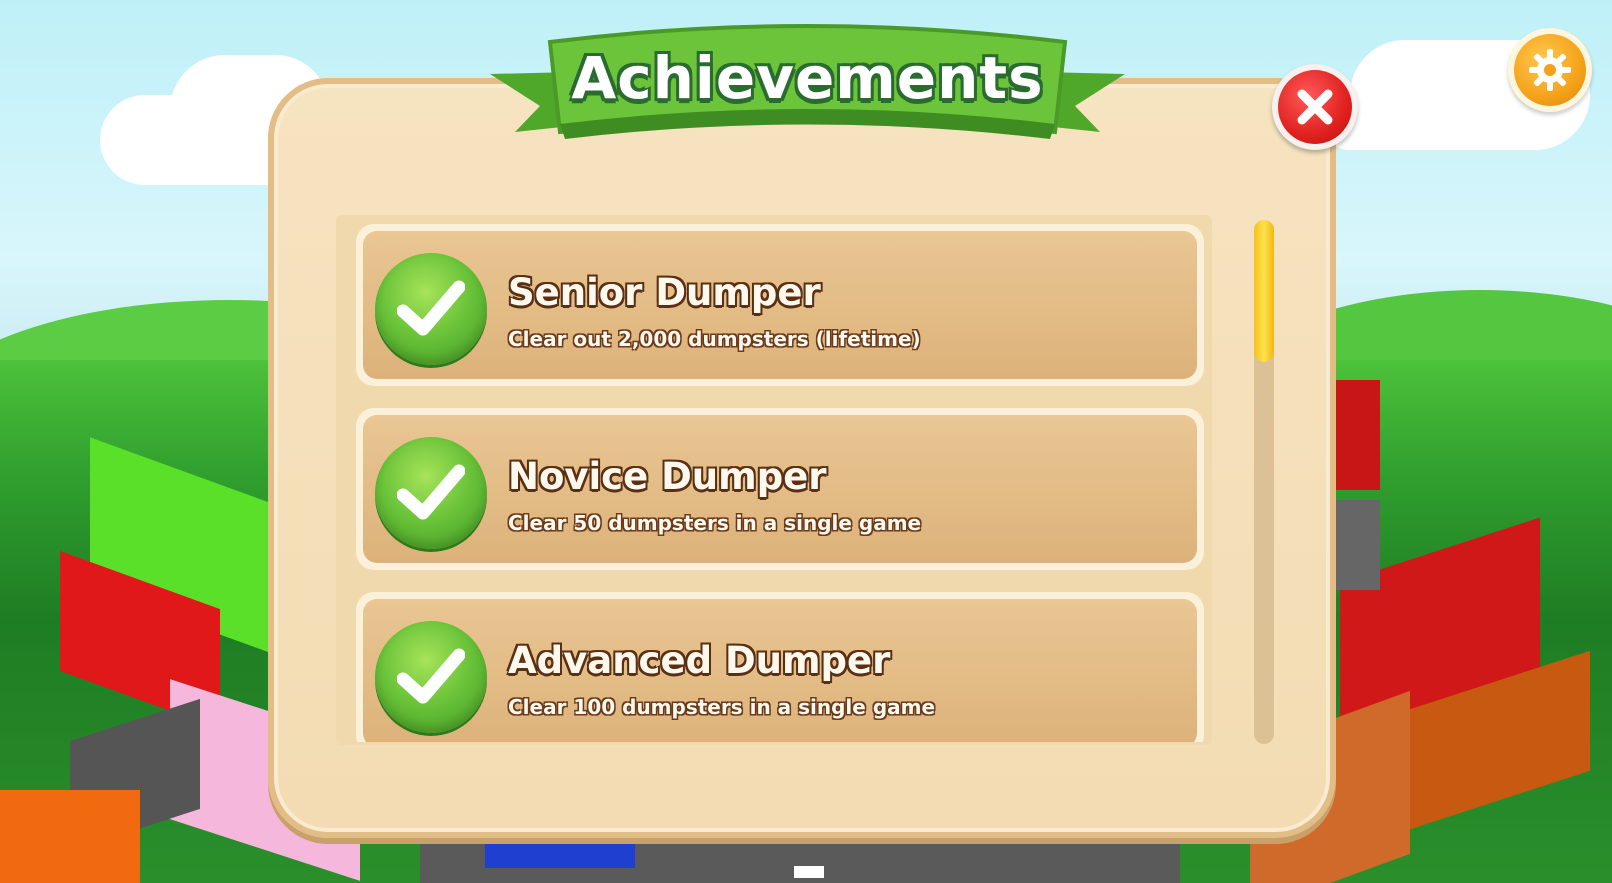 The height and width of the screenshot is (883, 1612). Describe the element at coordinates (667, 476) in the screenshot. I see `achievement-title: Novice Dumper` at that location.